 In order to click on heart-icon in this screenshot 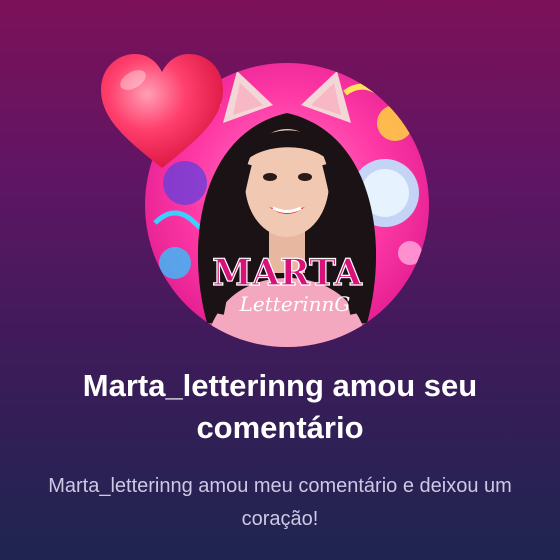, I will do `click(162, 111)`.